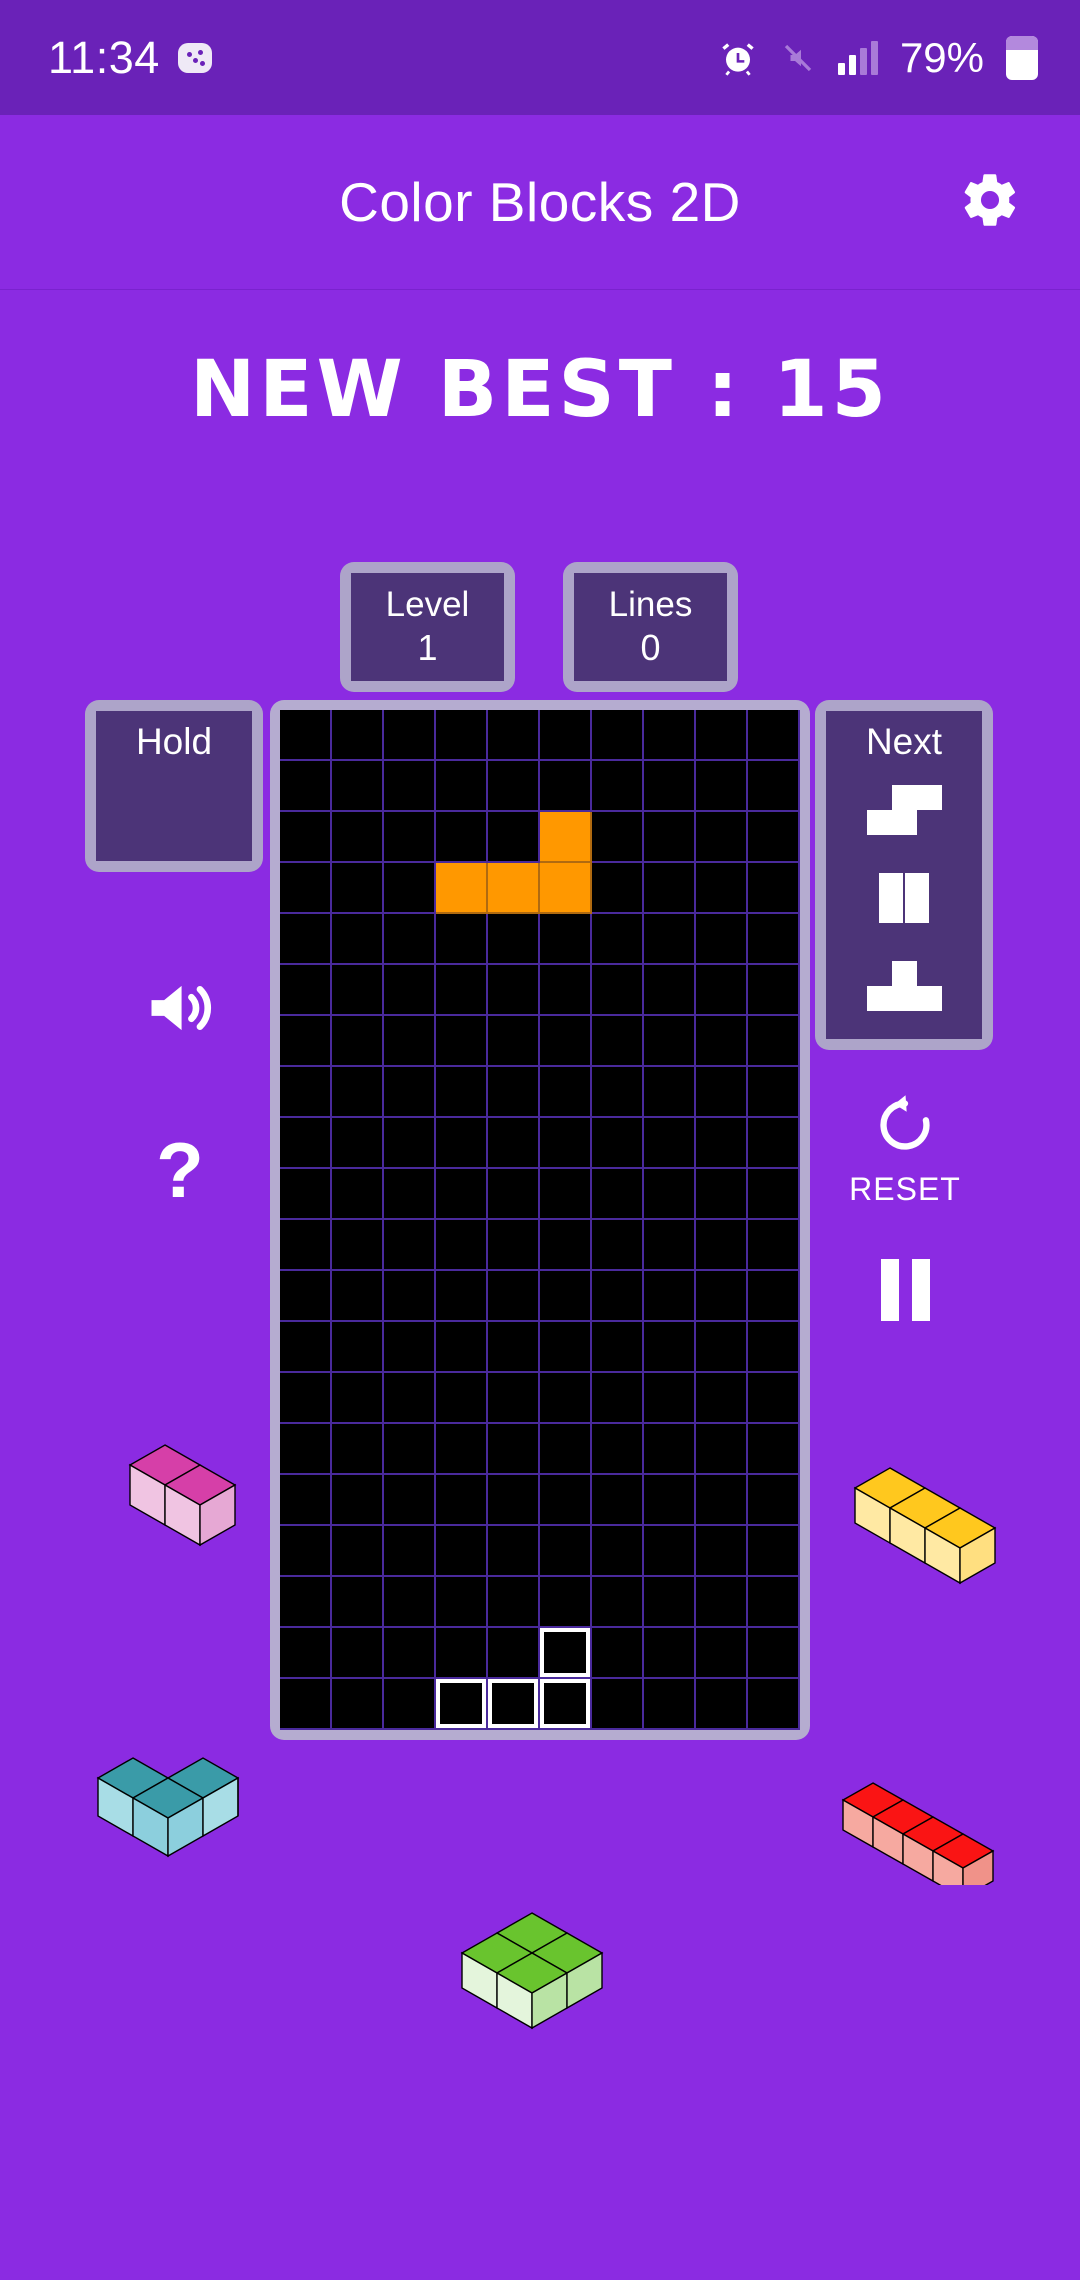 The image size is (1080, 2280). I want to click on sound-on-icon, so click(180, 1010).